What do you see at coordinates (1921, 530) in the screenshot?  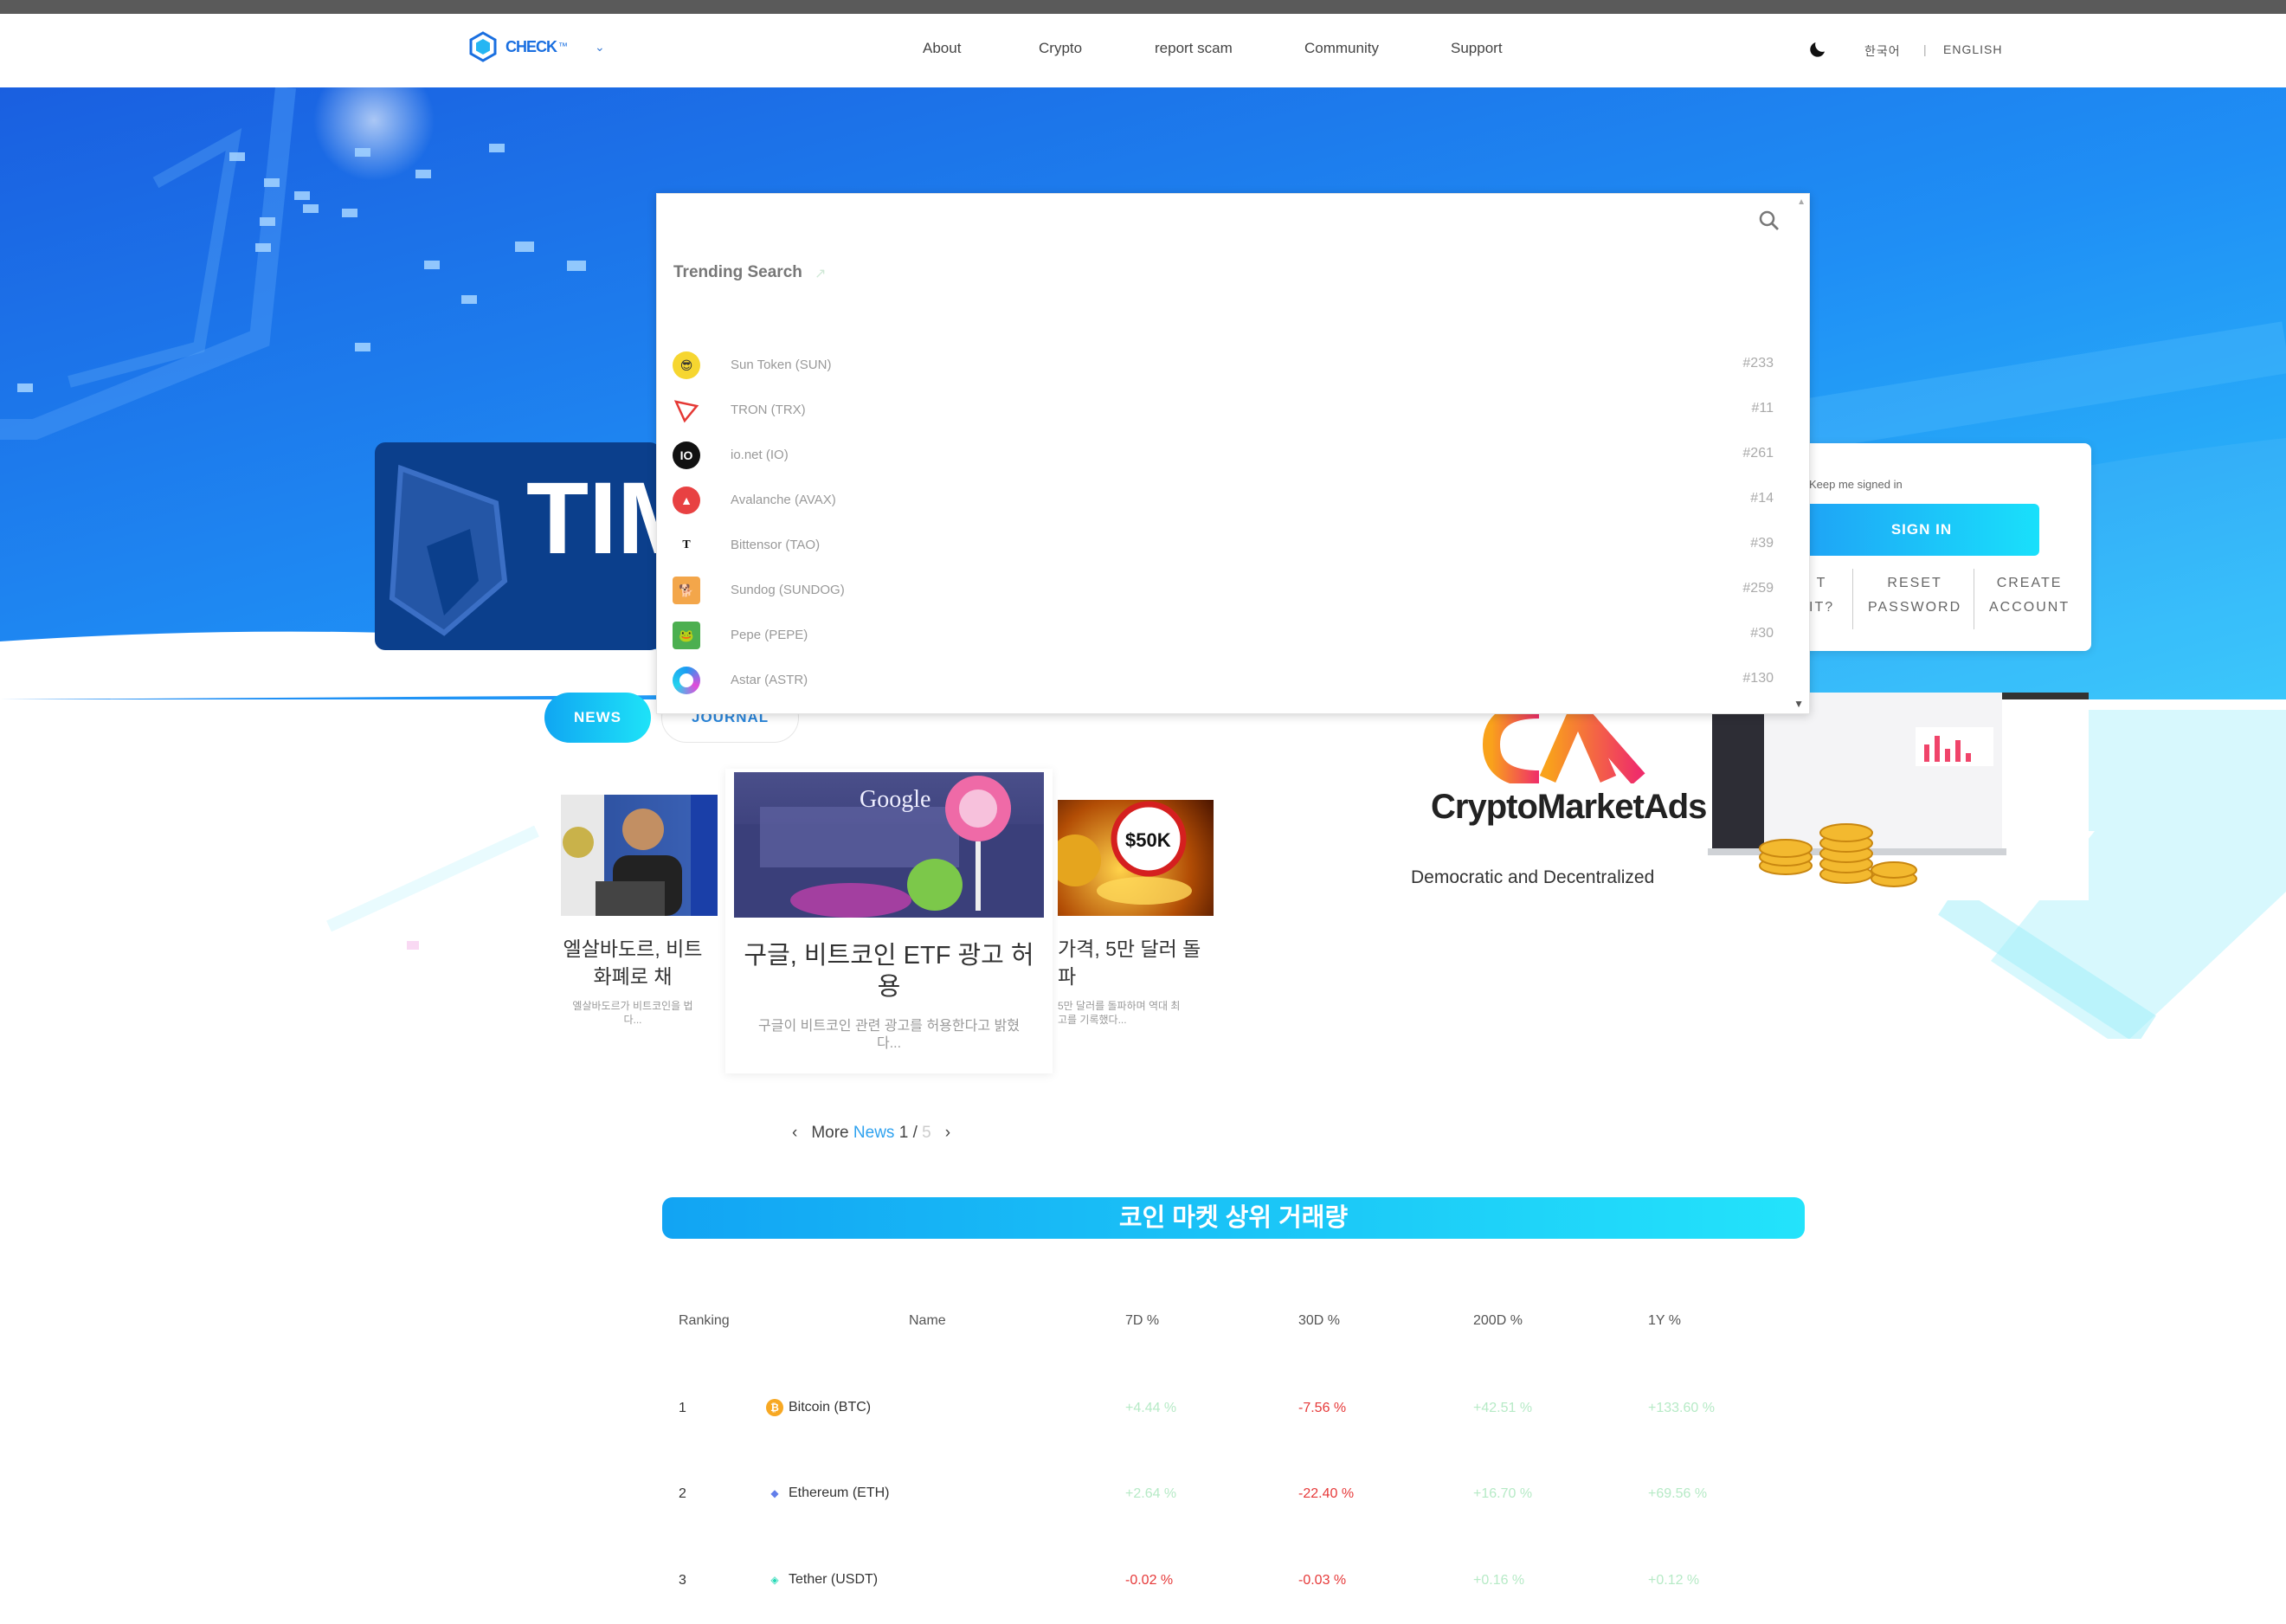 I see `sign-in-button: SIGN IN` at bounding box center [1921, 530].